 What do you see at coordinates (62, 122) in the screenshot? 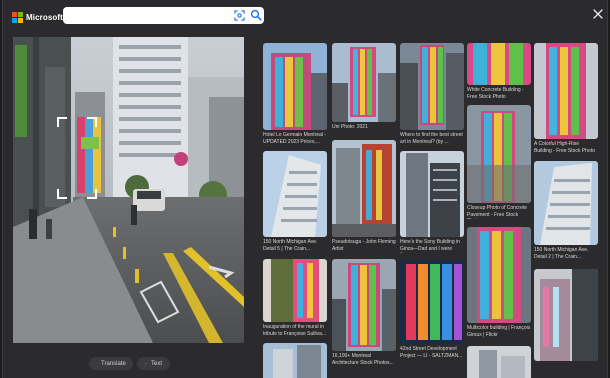
I see `crop-handle-top-left` at bounding box center [62, 122].